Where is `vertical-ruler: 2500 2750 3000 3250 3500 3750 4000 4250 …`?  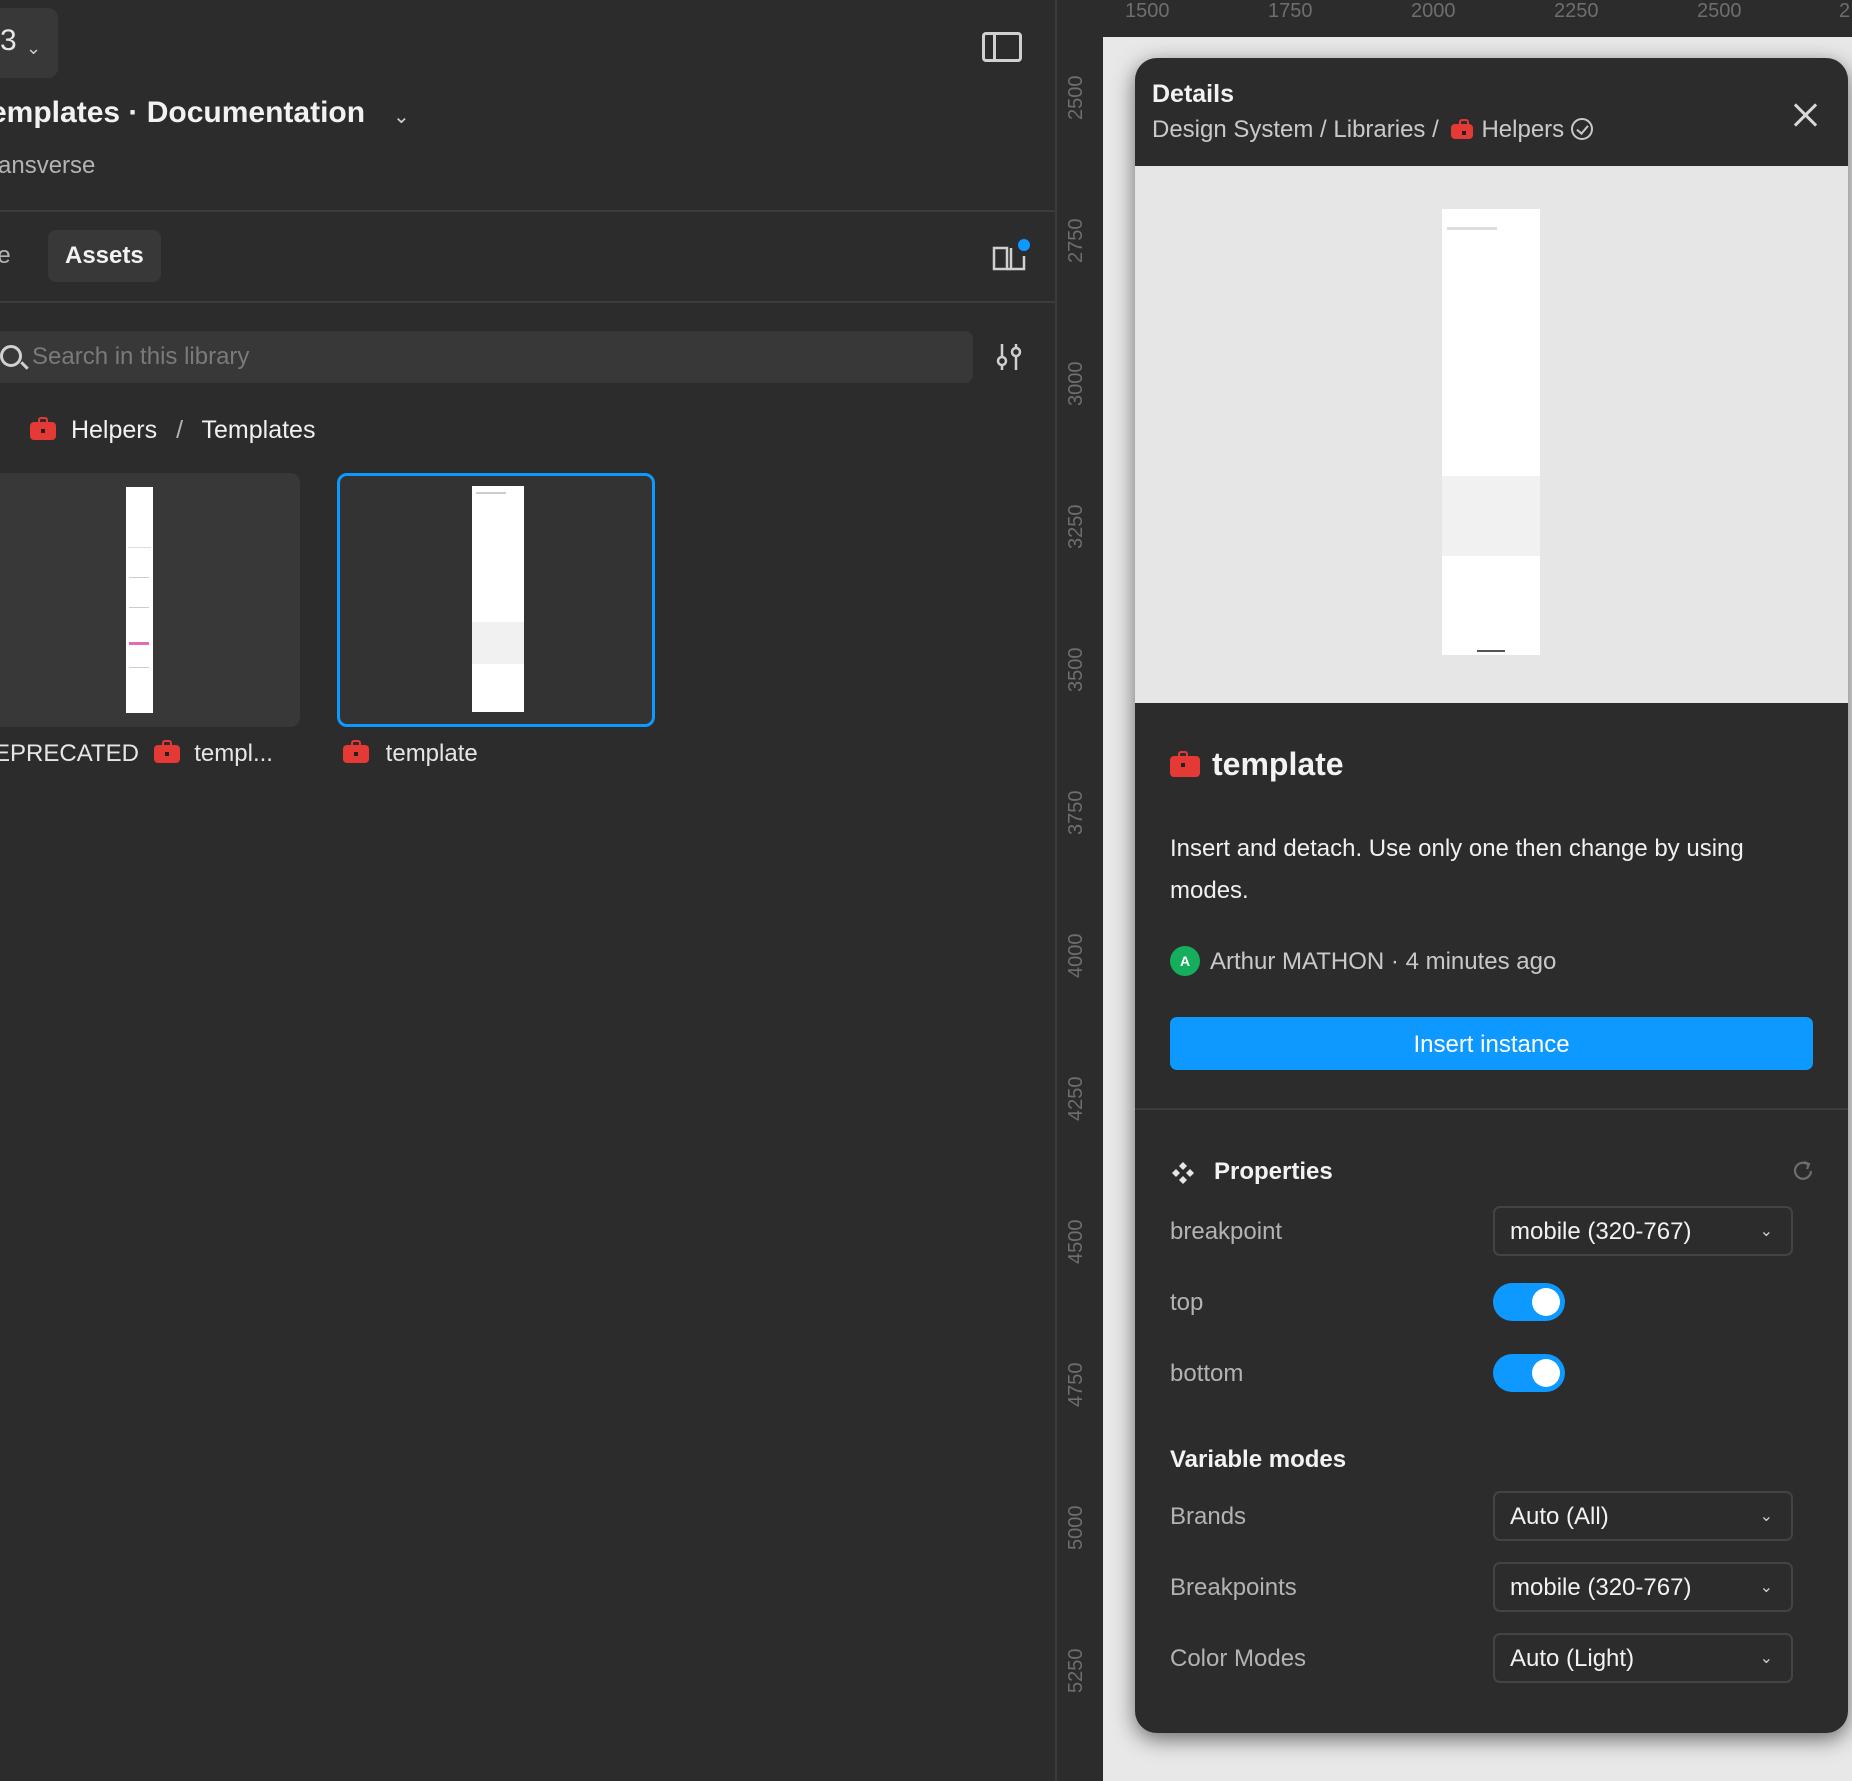 vertical-ruler: 2500 2750 3000 3250 3500 3750 4000 4250 … is located at coordinates (1080, 890).